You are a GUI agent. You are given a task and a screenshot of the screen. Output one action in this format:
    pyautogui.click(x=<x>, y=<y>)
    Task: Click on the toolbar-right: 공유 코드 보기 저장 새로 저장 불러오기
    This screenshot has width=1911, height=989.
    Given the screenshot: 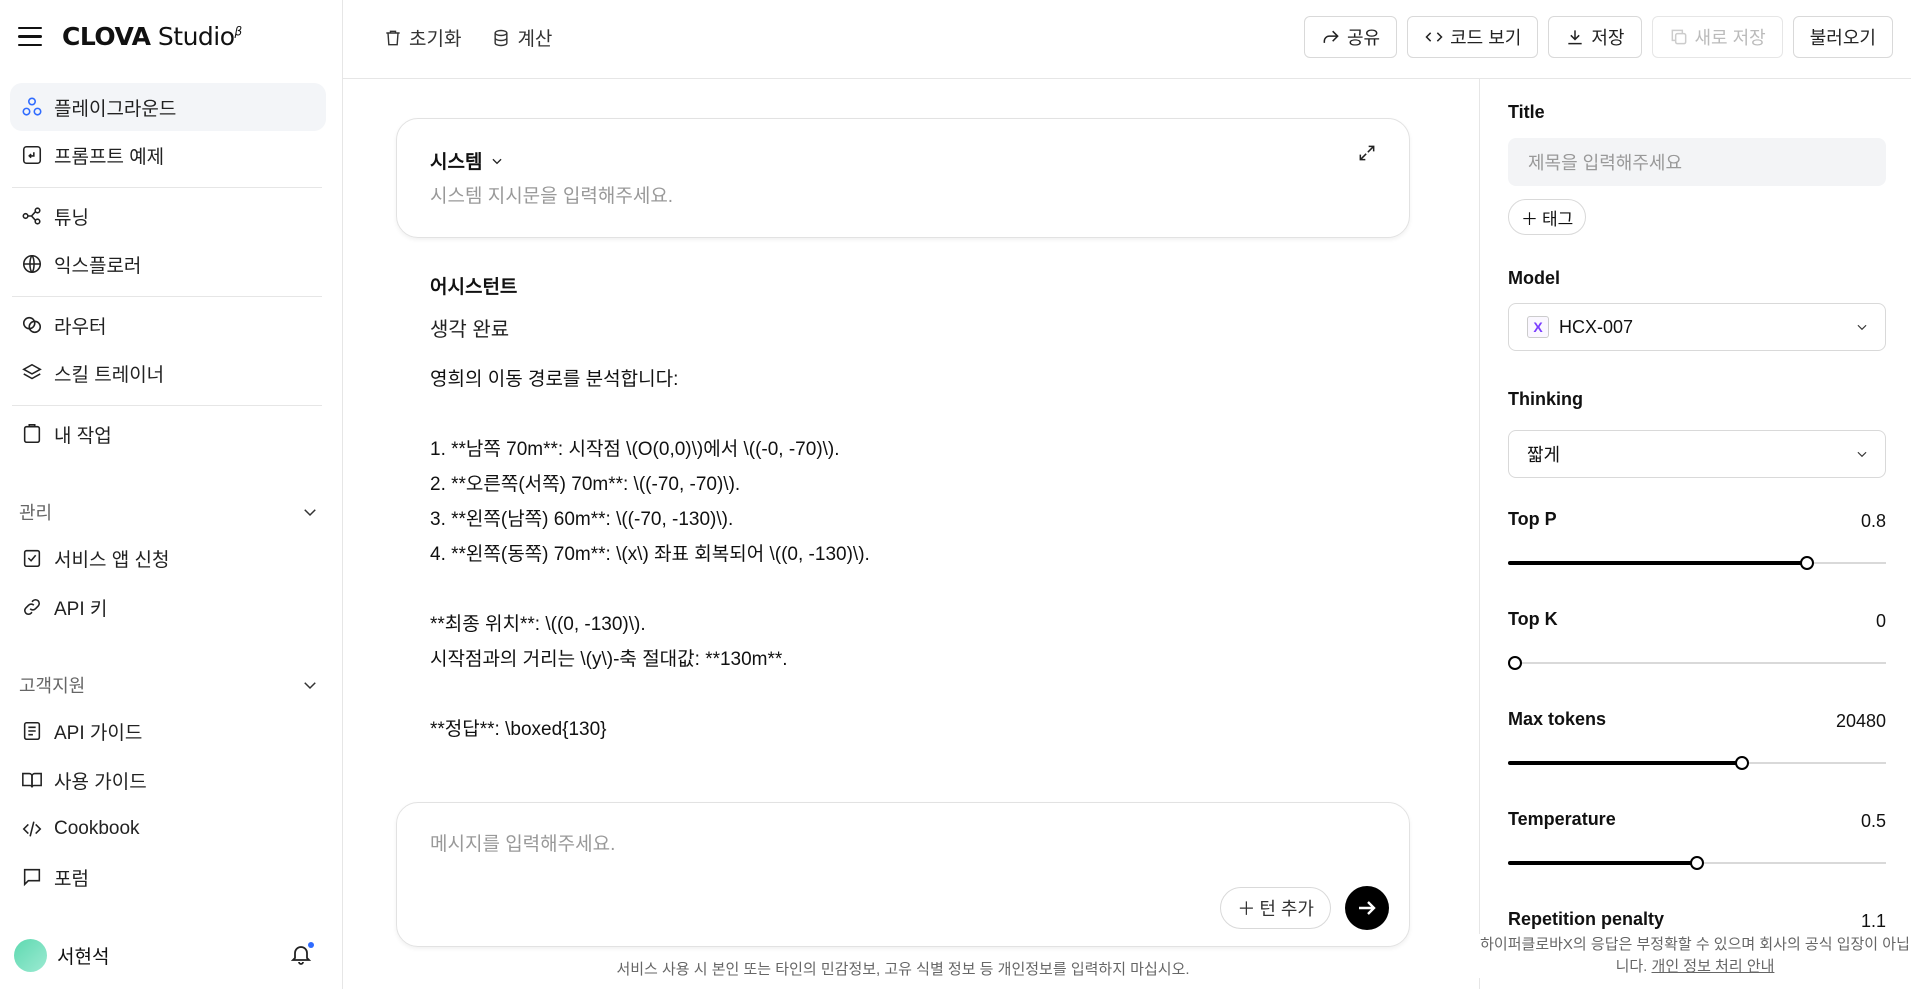 What is the action you would take?
    pyautogui.click(x=1598, y=37)
    